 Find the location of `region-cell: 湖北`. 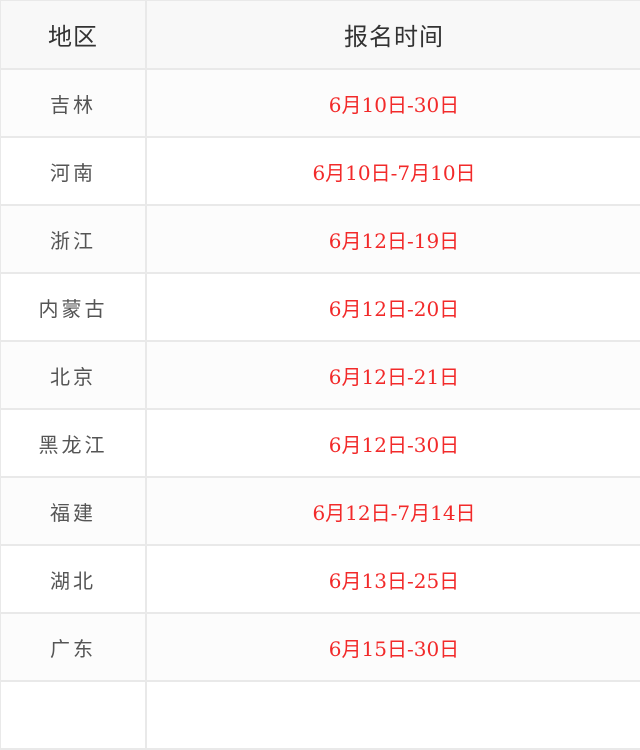

region-cell: 湖北 is located at coordinates (73, 579).